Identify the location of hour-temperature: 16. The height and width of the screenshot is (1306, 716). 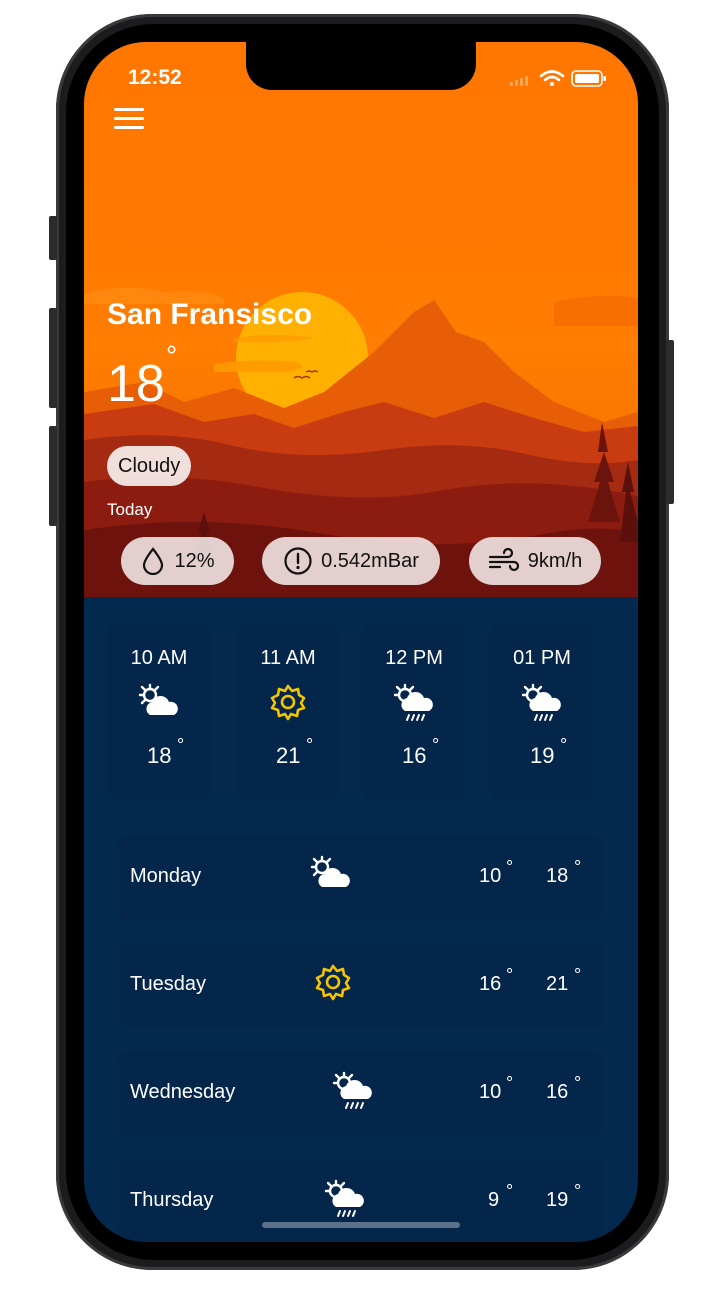
(414, 755).